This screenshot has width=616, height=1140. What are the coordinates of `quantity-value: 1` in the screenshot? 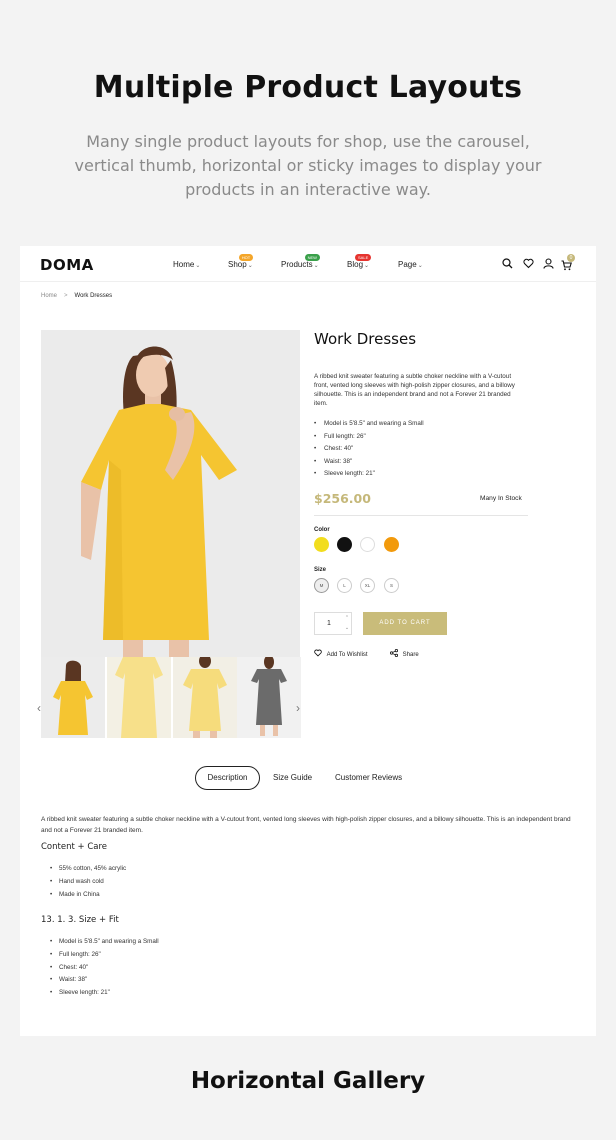 It's located at (329, 623).